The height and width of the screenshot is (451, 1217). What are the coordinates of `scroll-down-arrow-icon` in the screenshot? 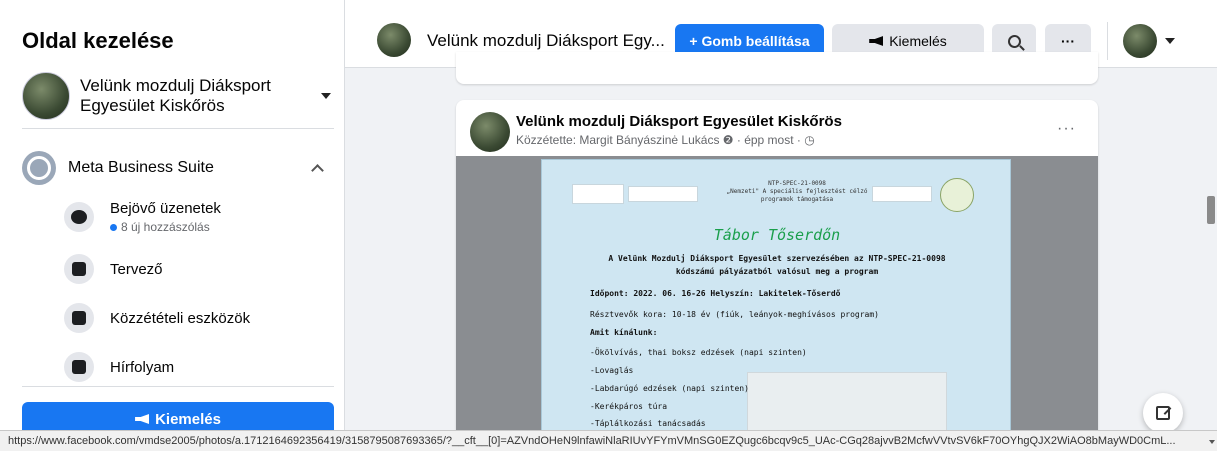 It's located at (1212, 442).